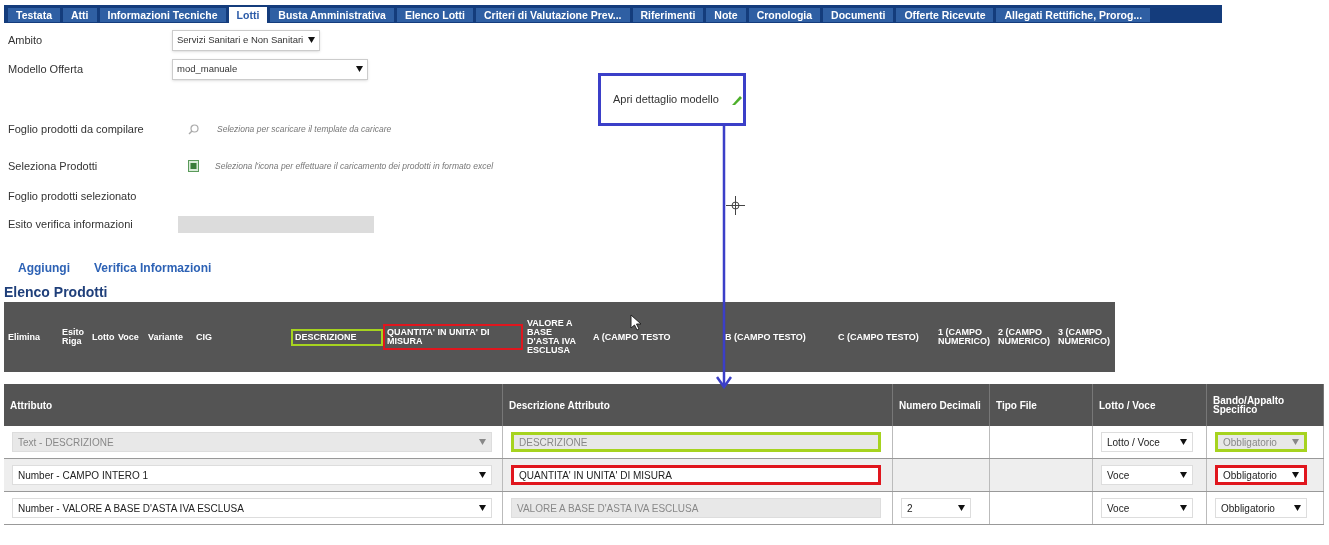  What do you see at coordinates (1147, 442) in the screenshot?
I see `dropdown: Lotto / Voce` at bounding box center [1147, 442].